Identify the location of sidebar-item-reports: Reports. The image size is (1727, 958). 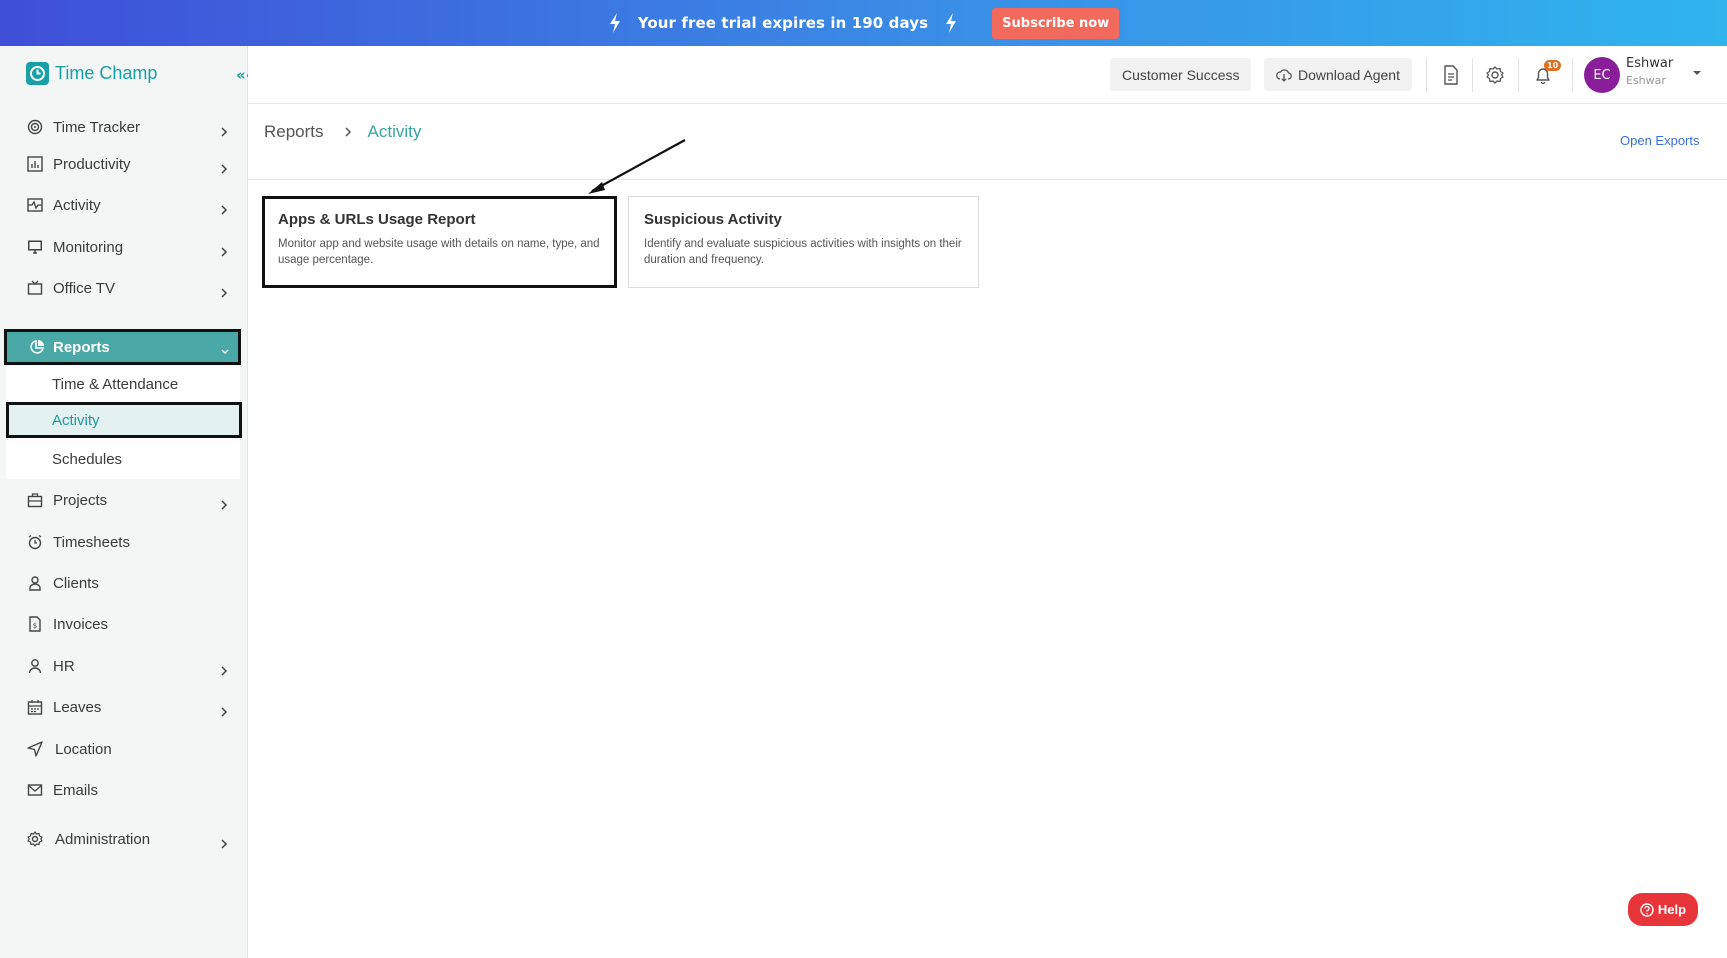
(122, 347).